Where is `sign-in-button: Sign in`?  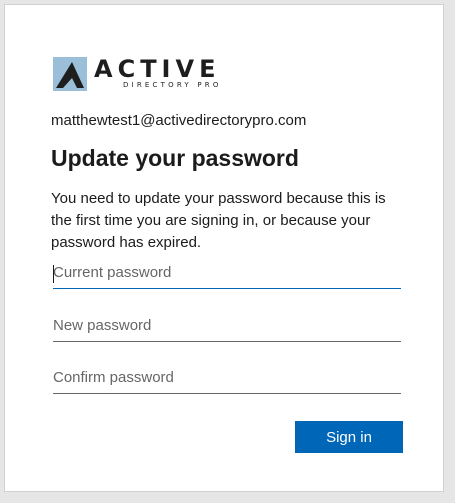 sign-in-button: Sign in is located at coordinates (349, 437).